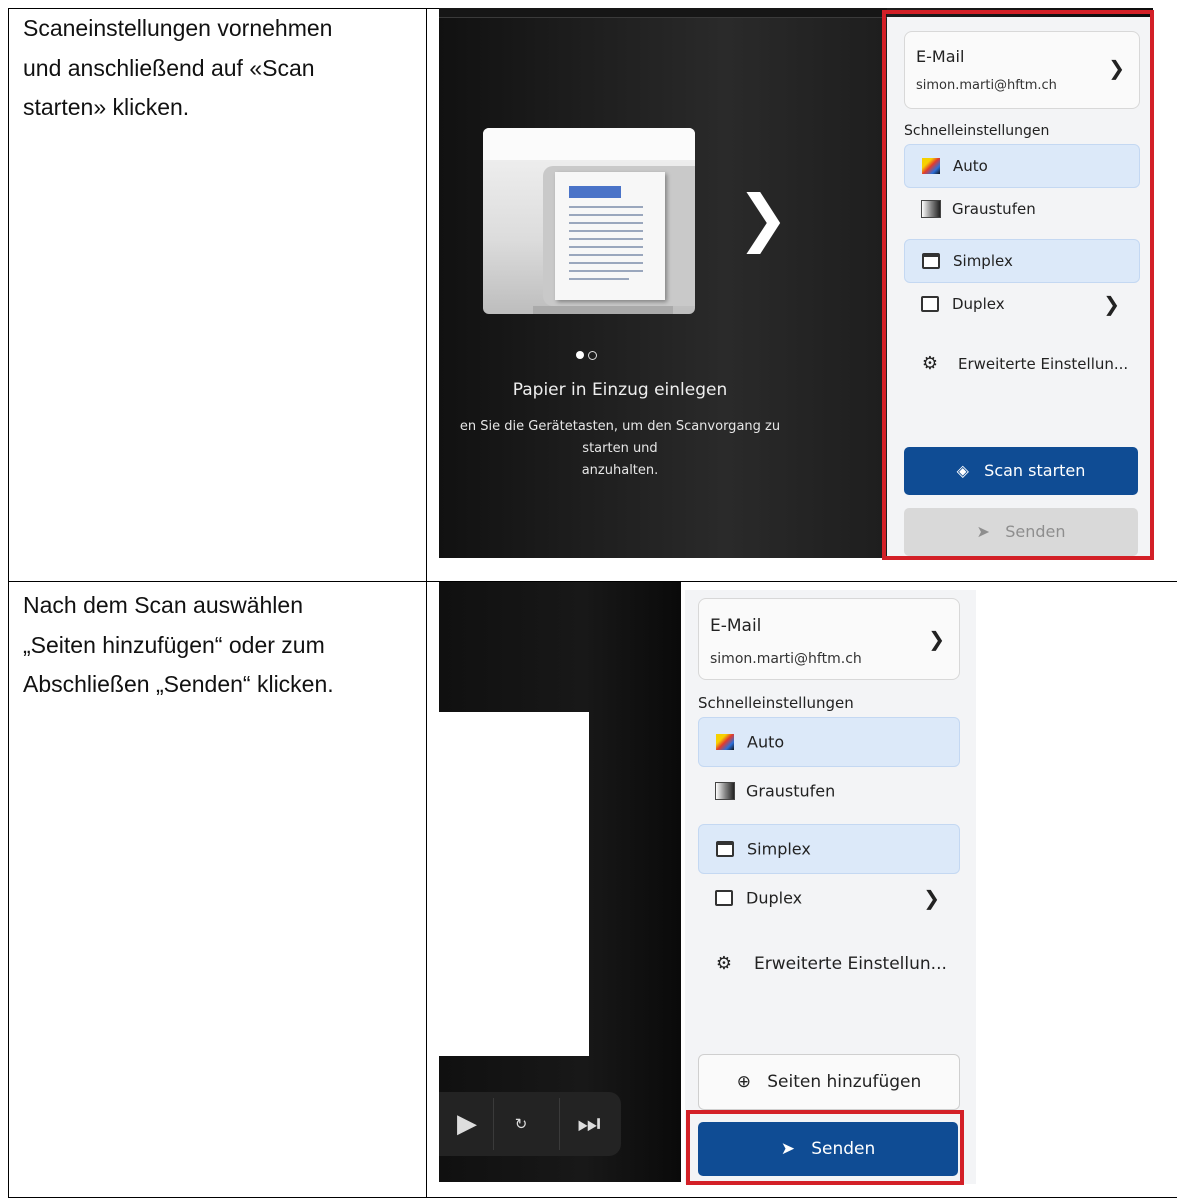 The height and width of the screenshot is (1200, 1177). I want to click on color-icon, so click(725, 742).